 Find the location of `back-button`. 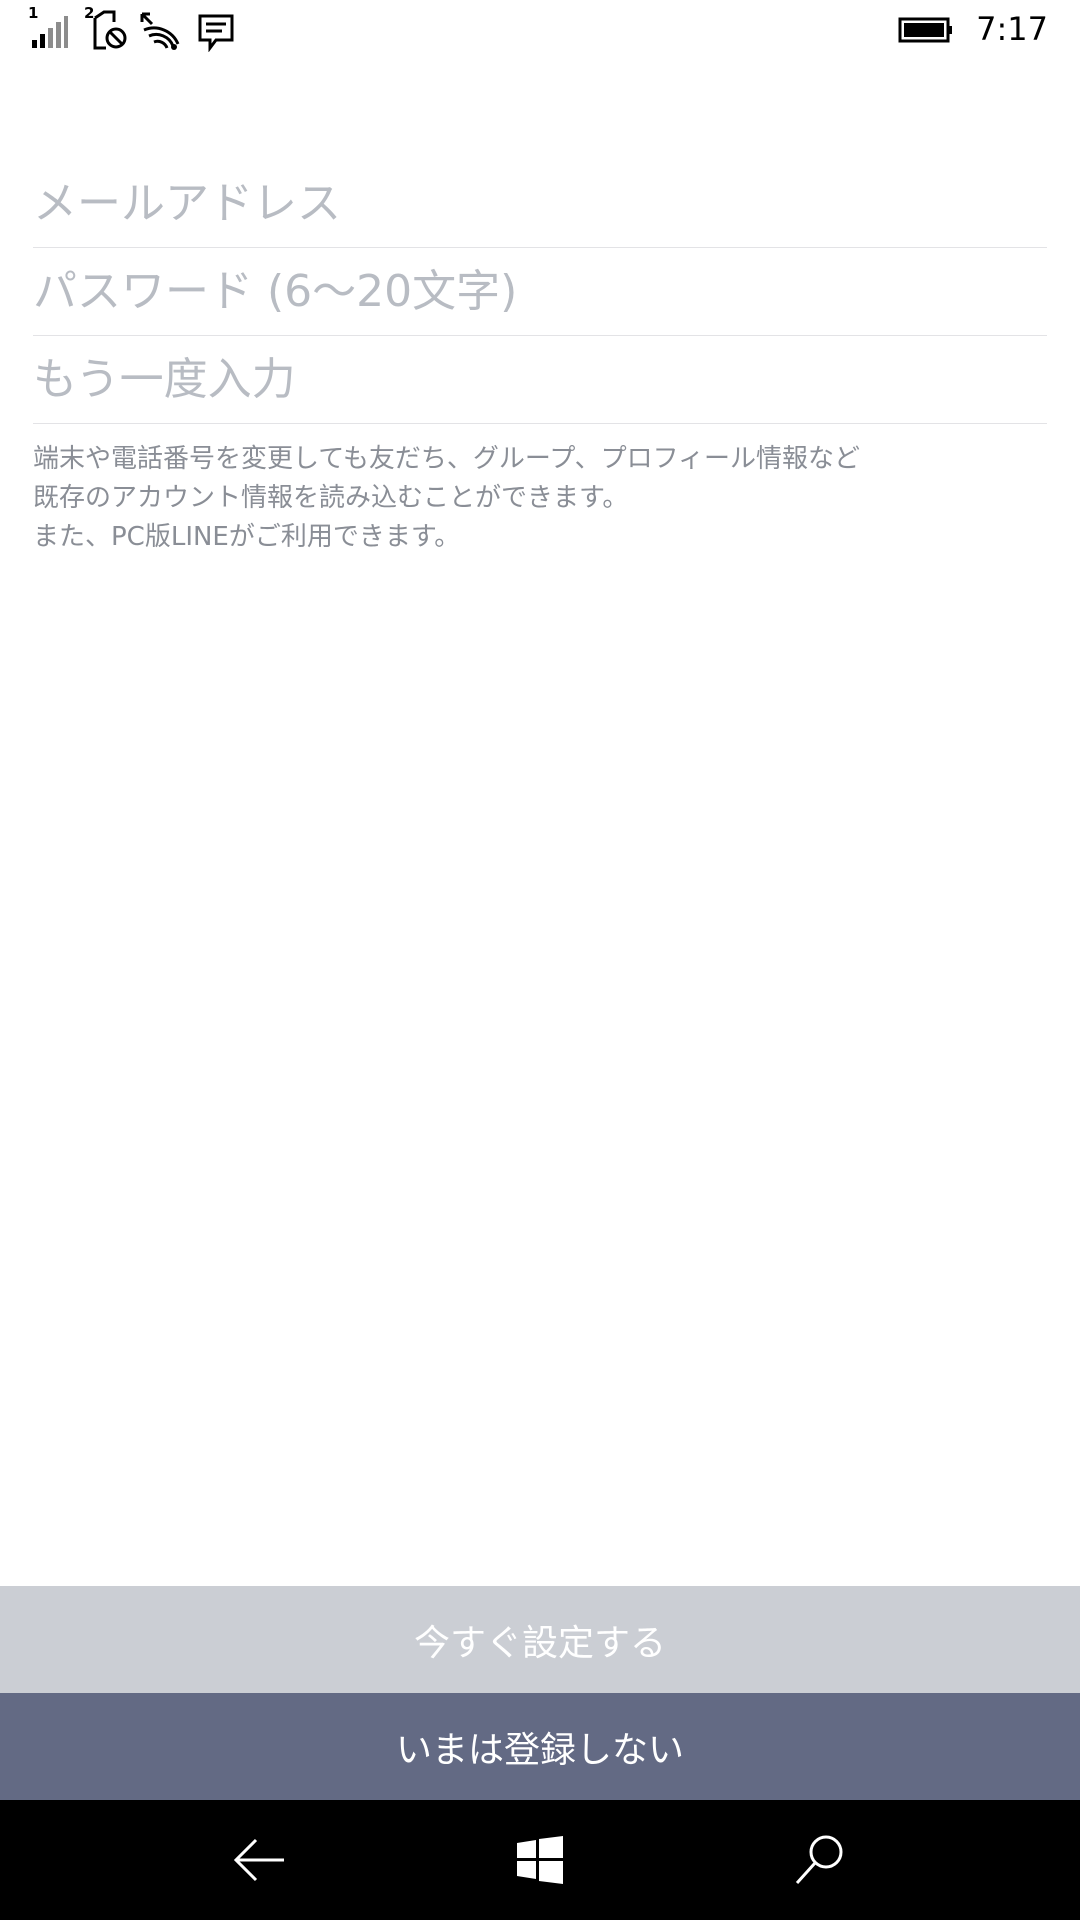

back-button is located at coordinates (260, 1860).